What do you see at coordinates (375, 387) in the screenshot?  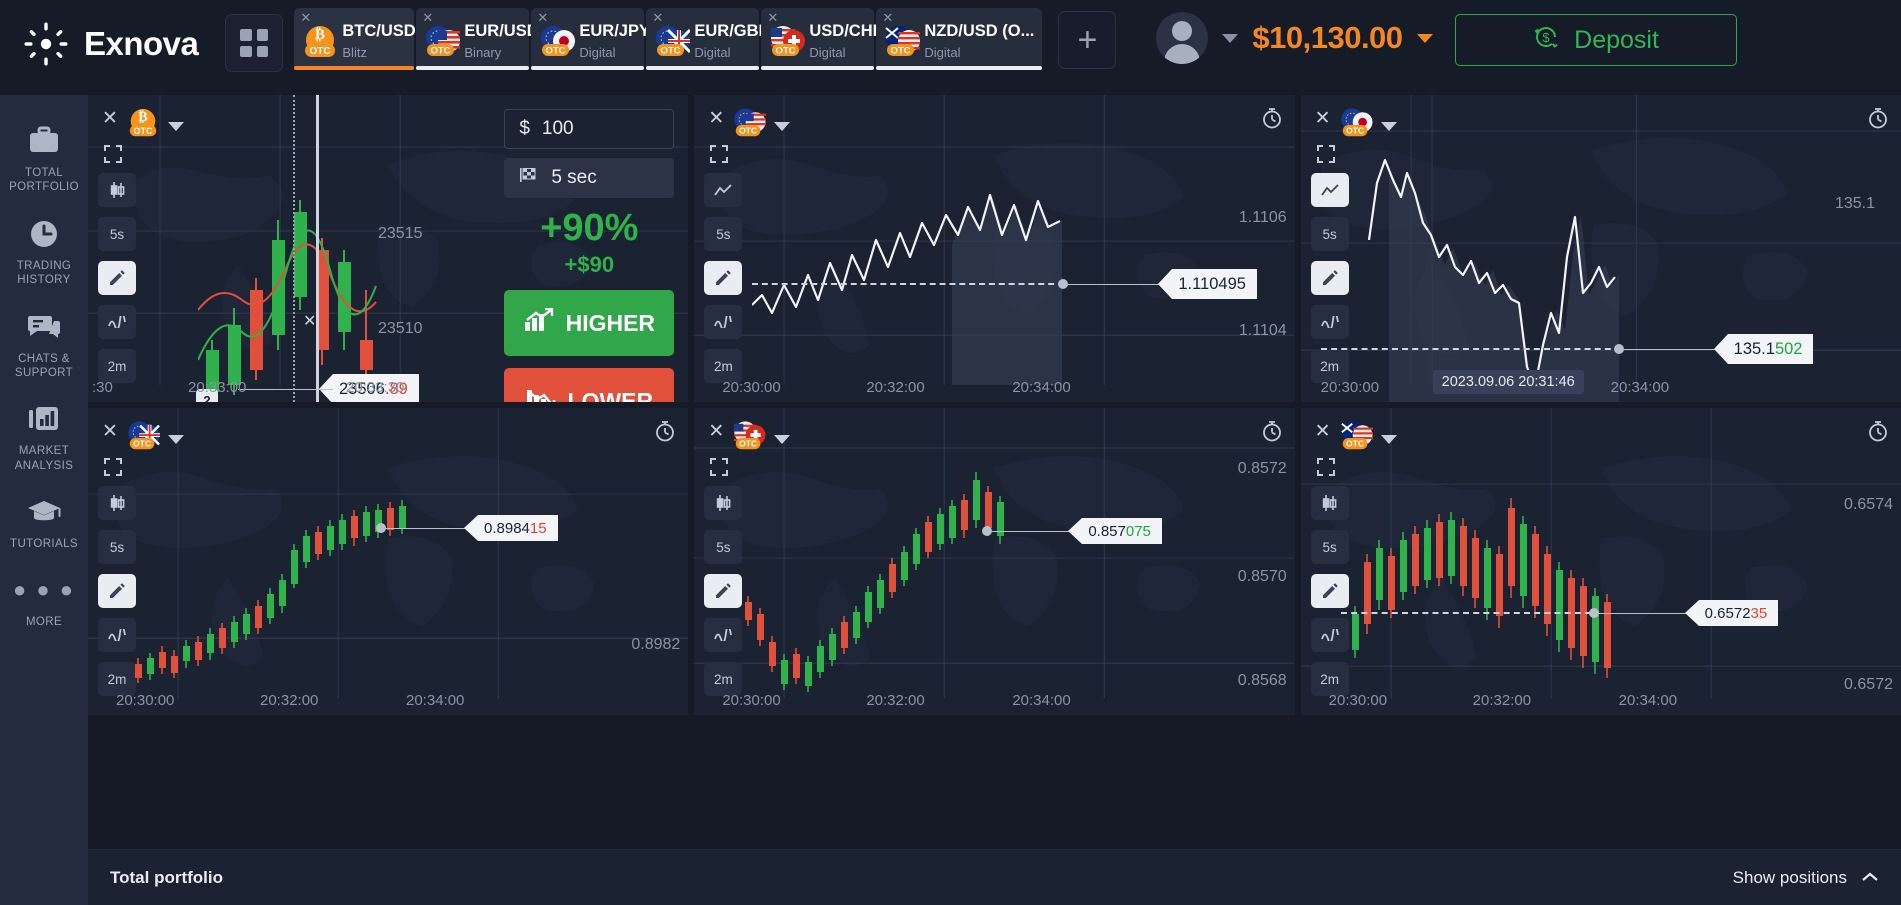 I see `time-axis-label: 20:33:30` at bounding box center [375, 387].